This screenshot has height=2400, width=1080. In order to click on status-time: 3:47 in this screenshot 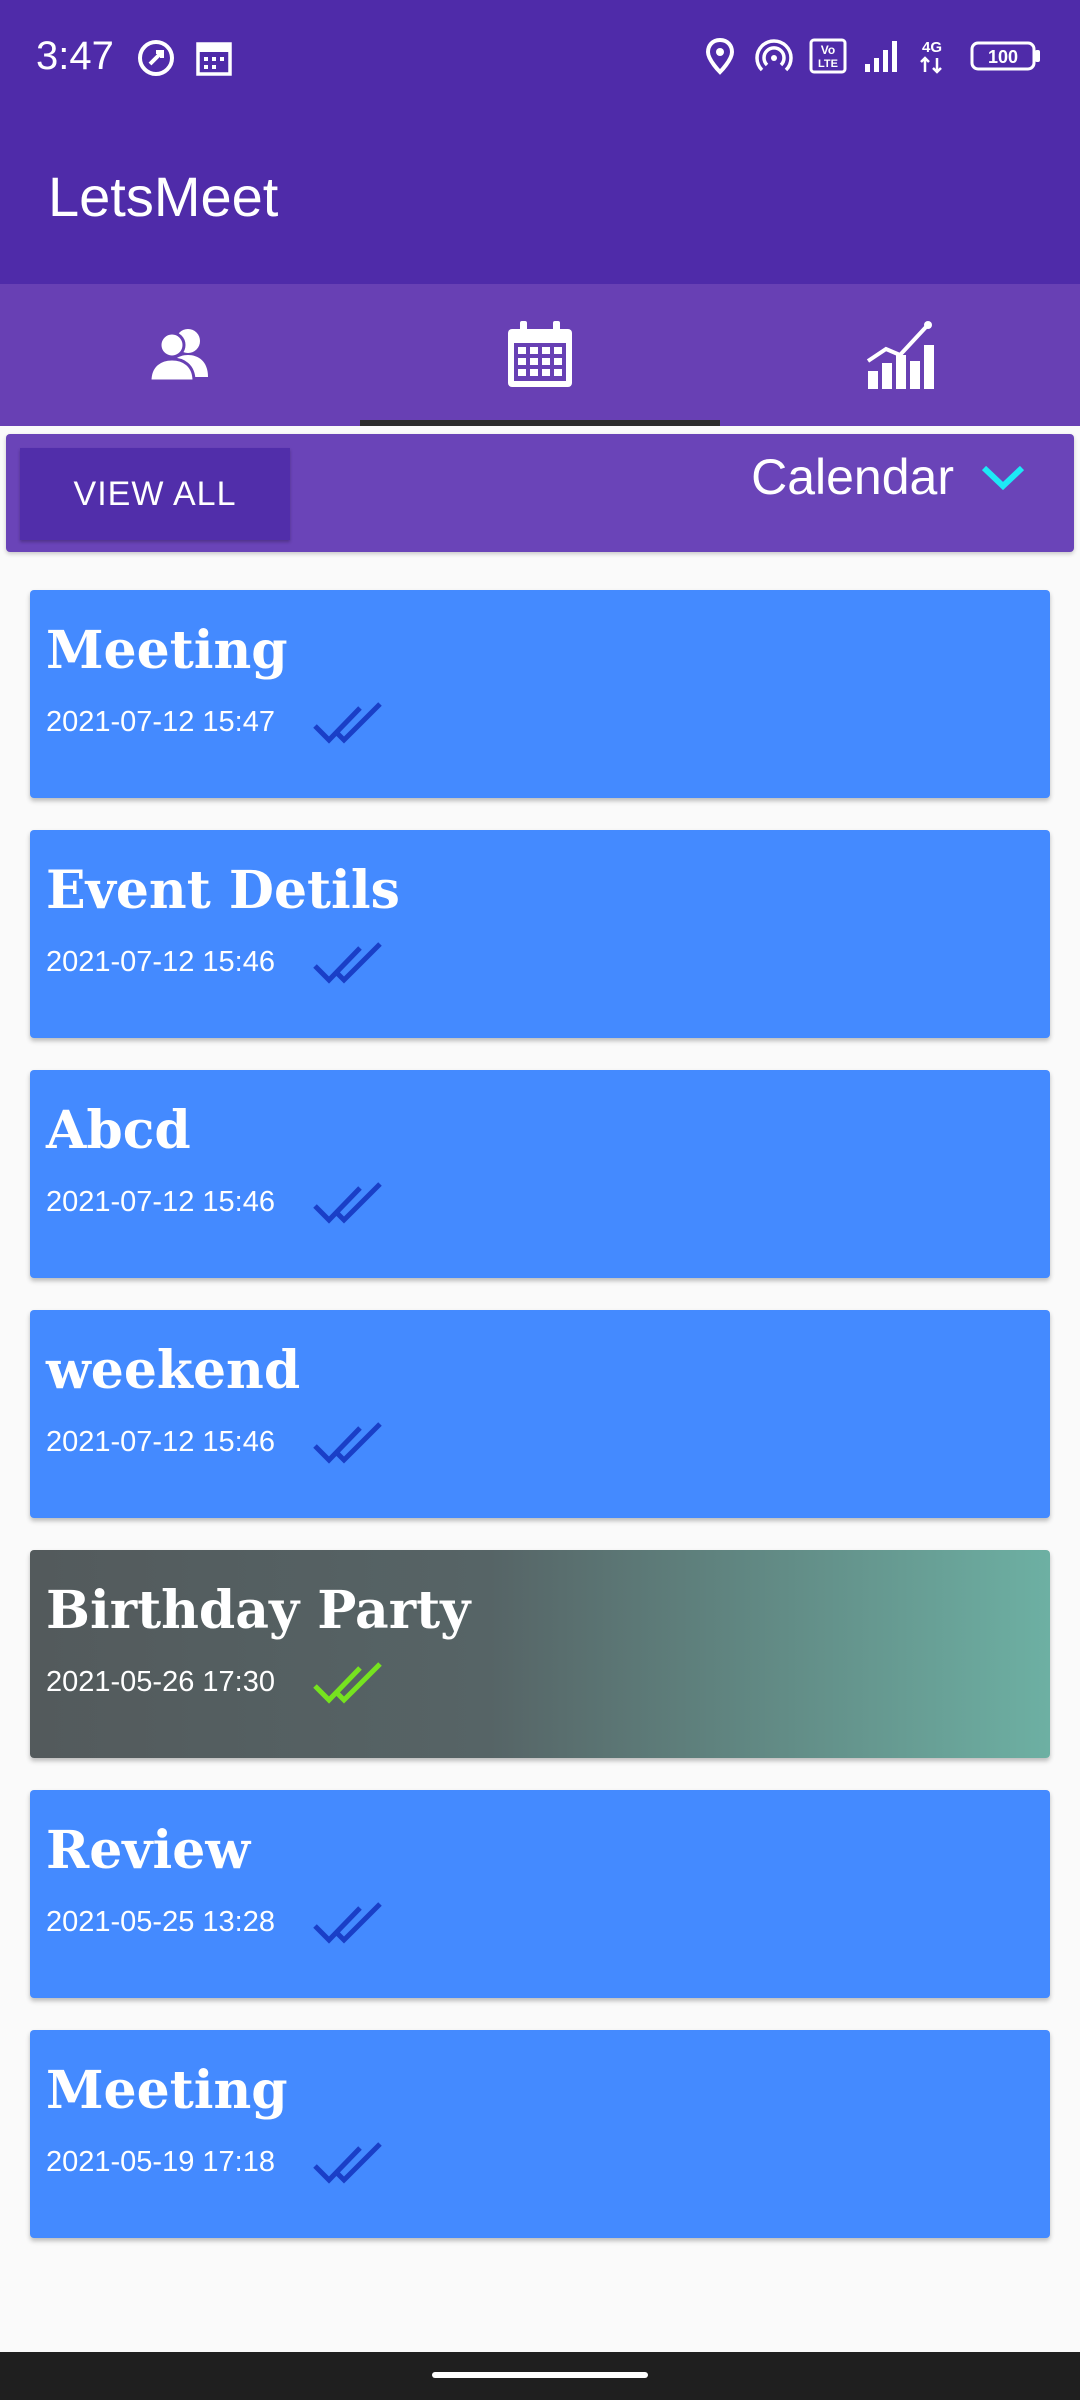, I will do `click(75, 56)`.